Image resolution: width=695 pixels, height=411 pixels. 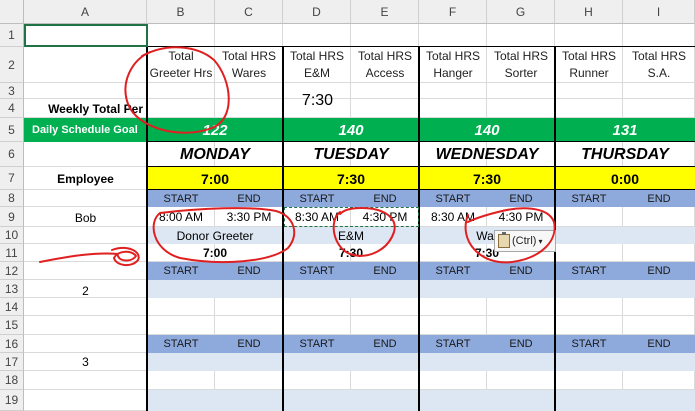 What do you see at coordinates (487, 130) in the screenshot?
I see `daily-goal-2: 140` at bounding box center [487, 130].